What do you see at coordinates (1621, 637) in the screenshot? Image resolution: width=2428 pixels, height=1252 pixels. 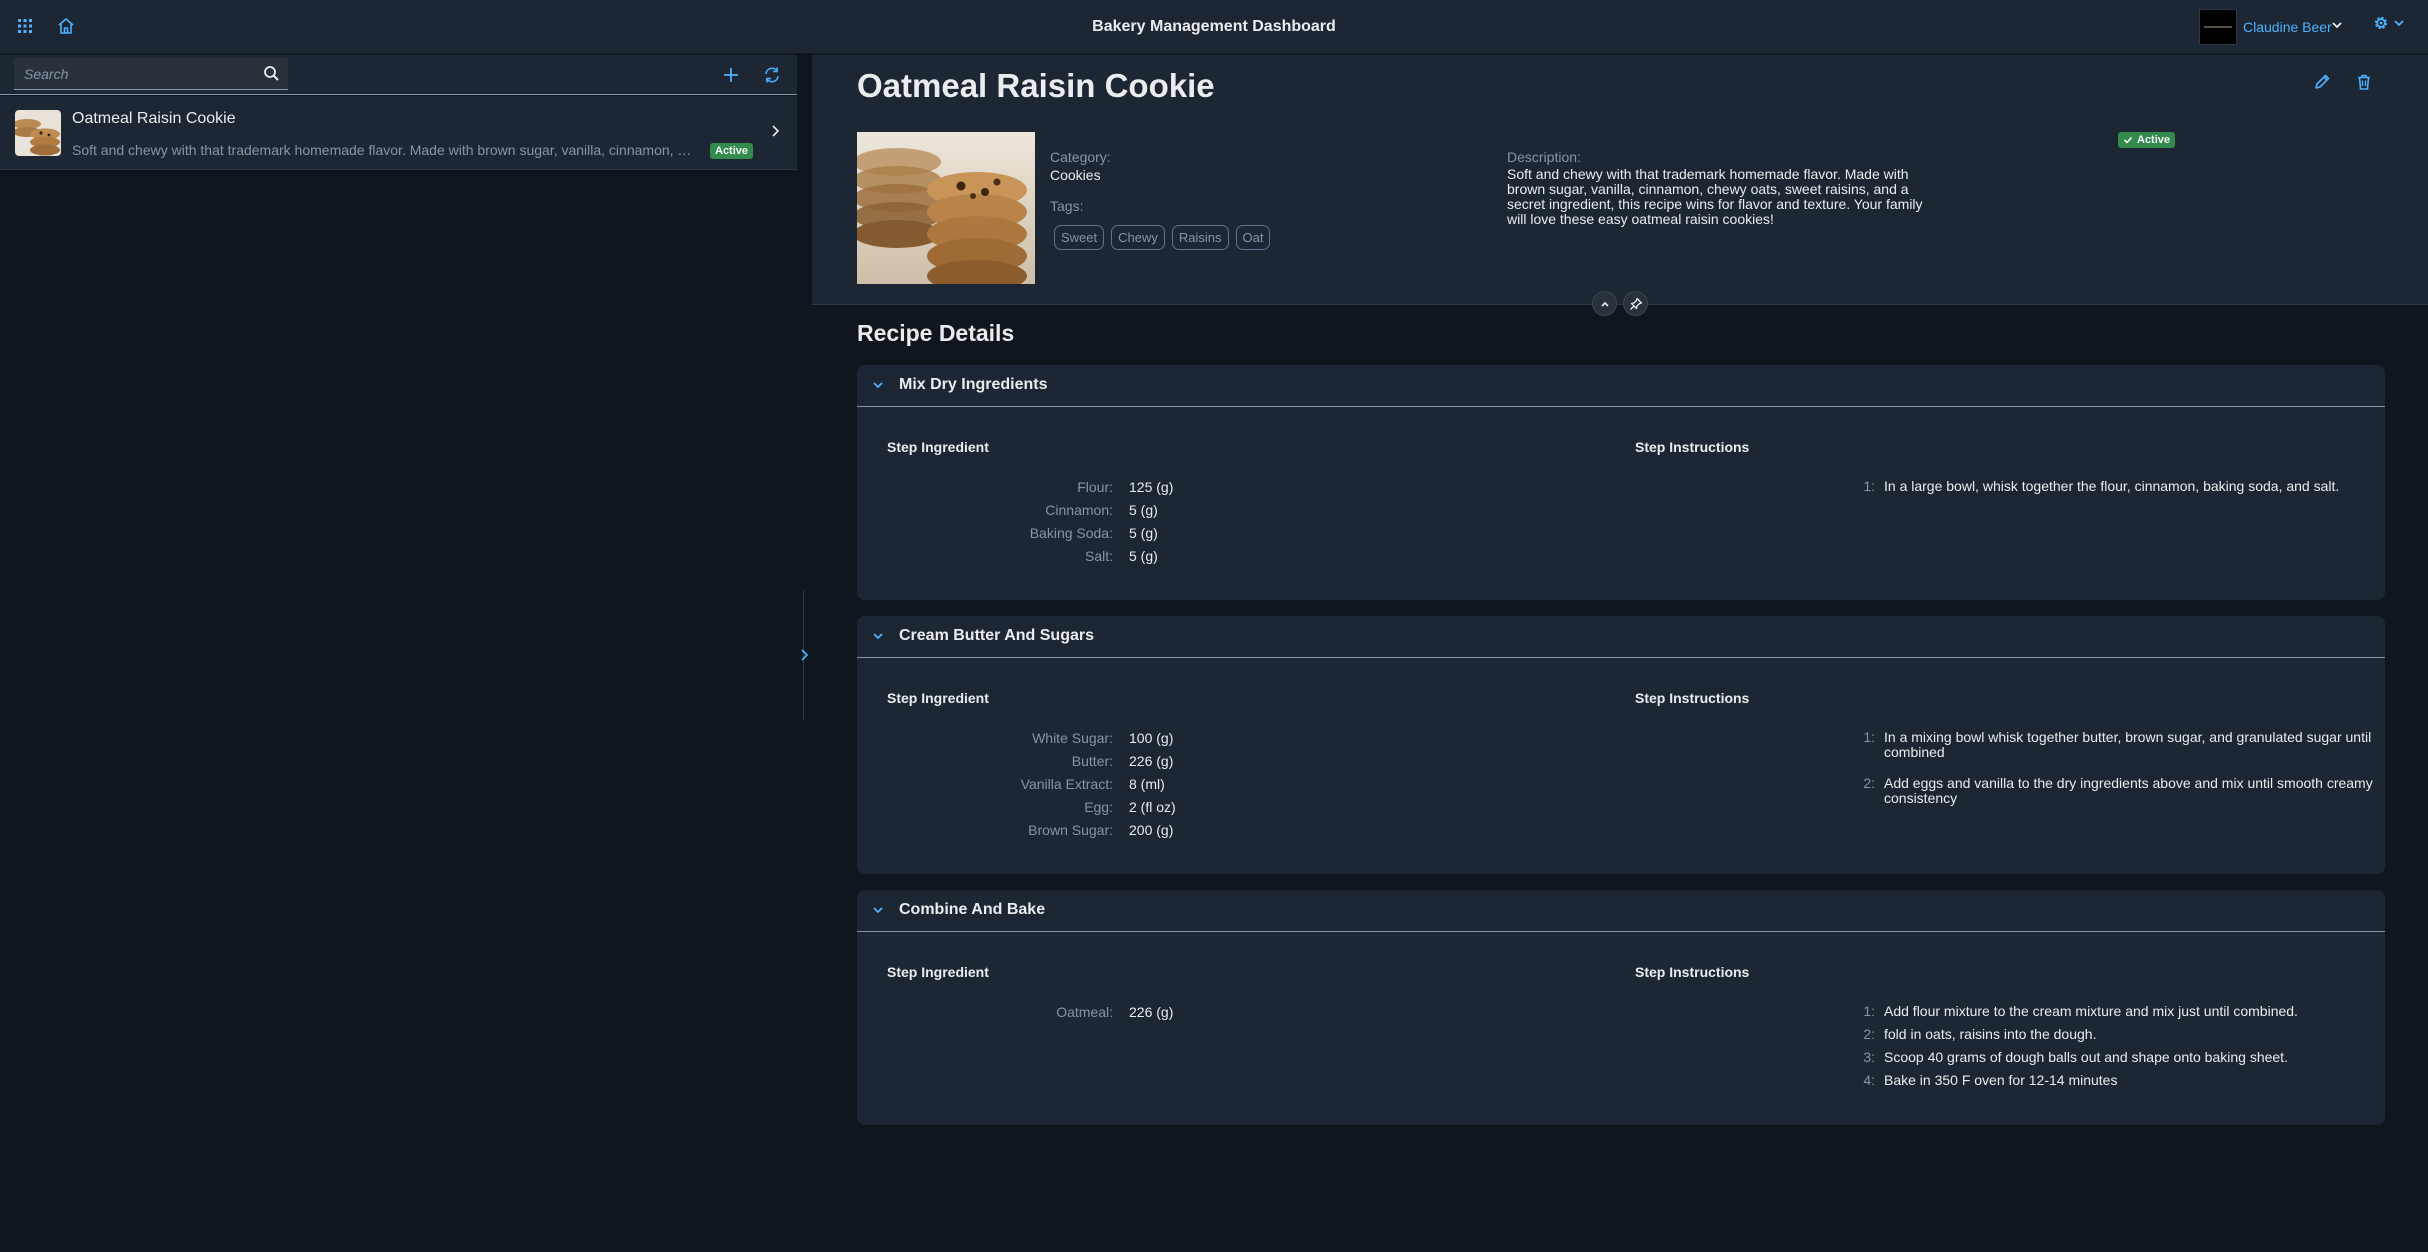 I see `panel-header: Cream Butter And Sugars` at bounding box center [1621, 637].